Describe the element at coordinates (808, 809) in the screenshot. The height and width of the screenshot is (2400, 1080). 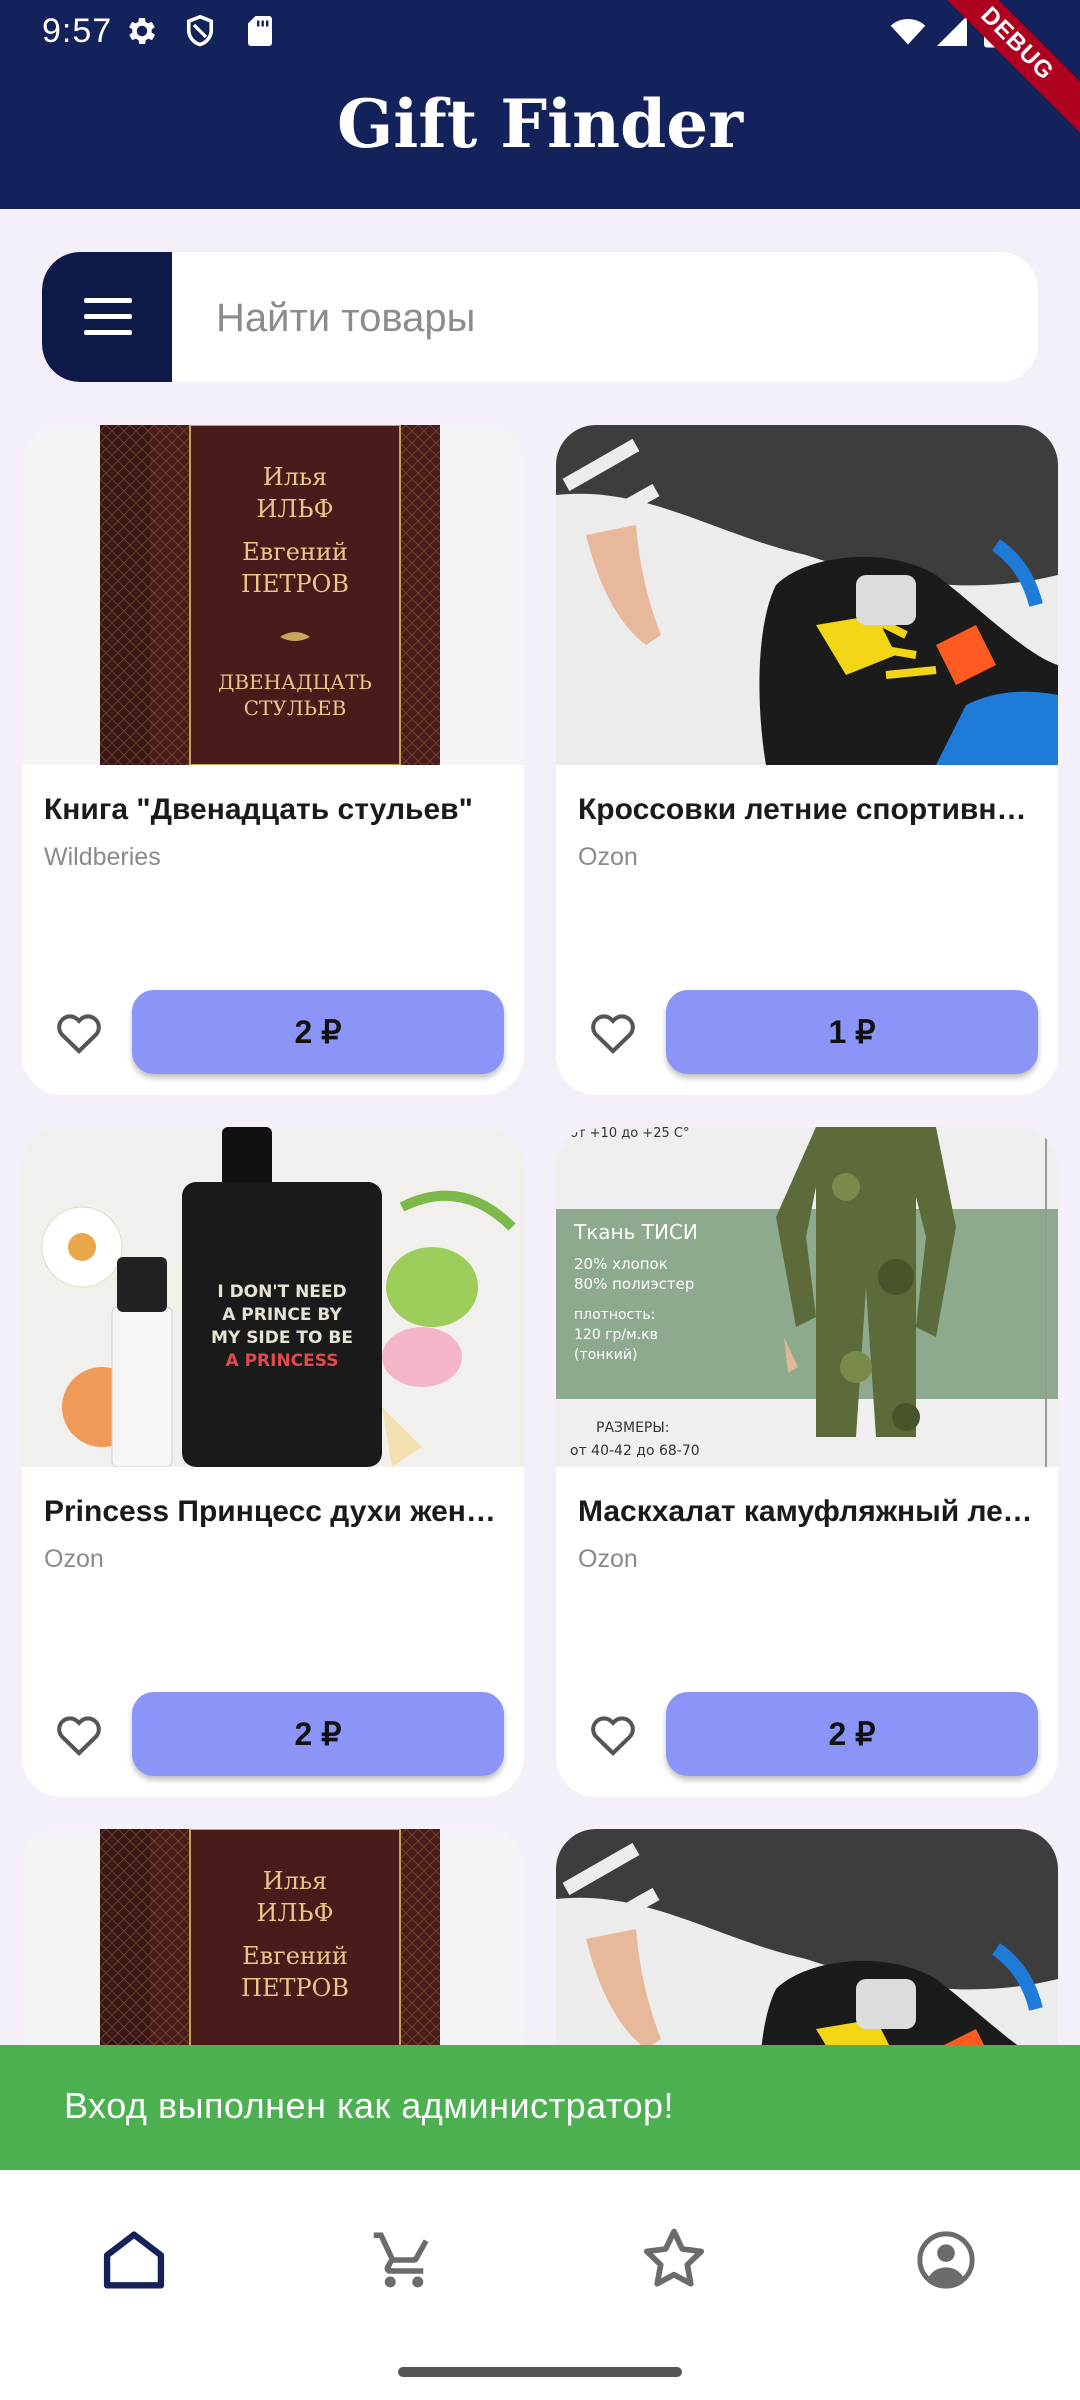
I see `product-title: Кроссовки летние спортивные` at that location.